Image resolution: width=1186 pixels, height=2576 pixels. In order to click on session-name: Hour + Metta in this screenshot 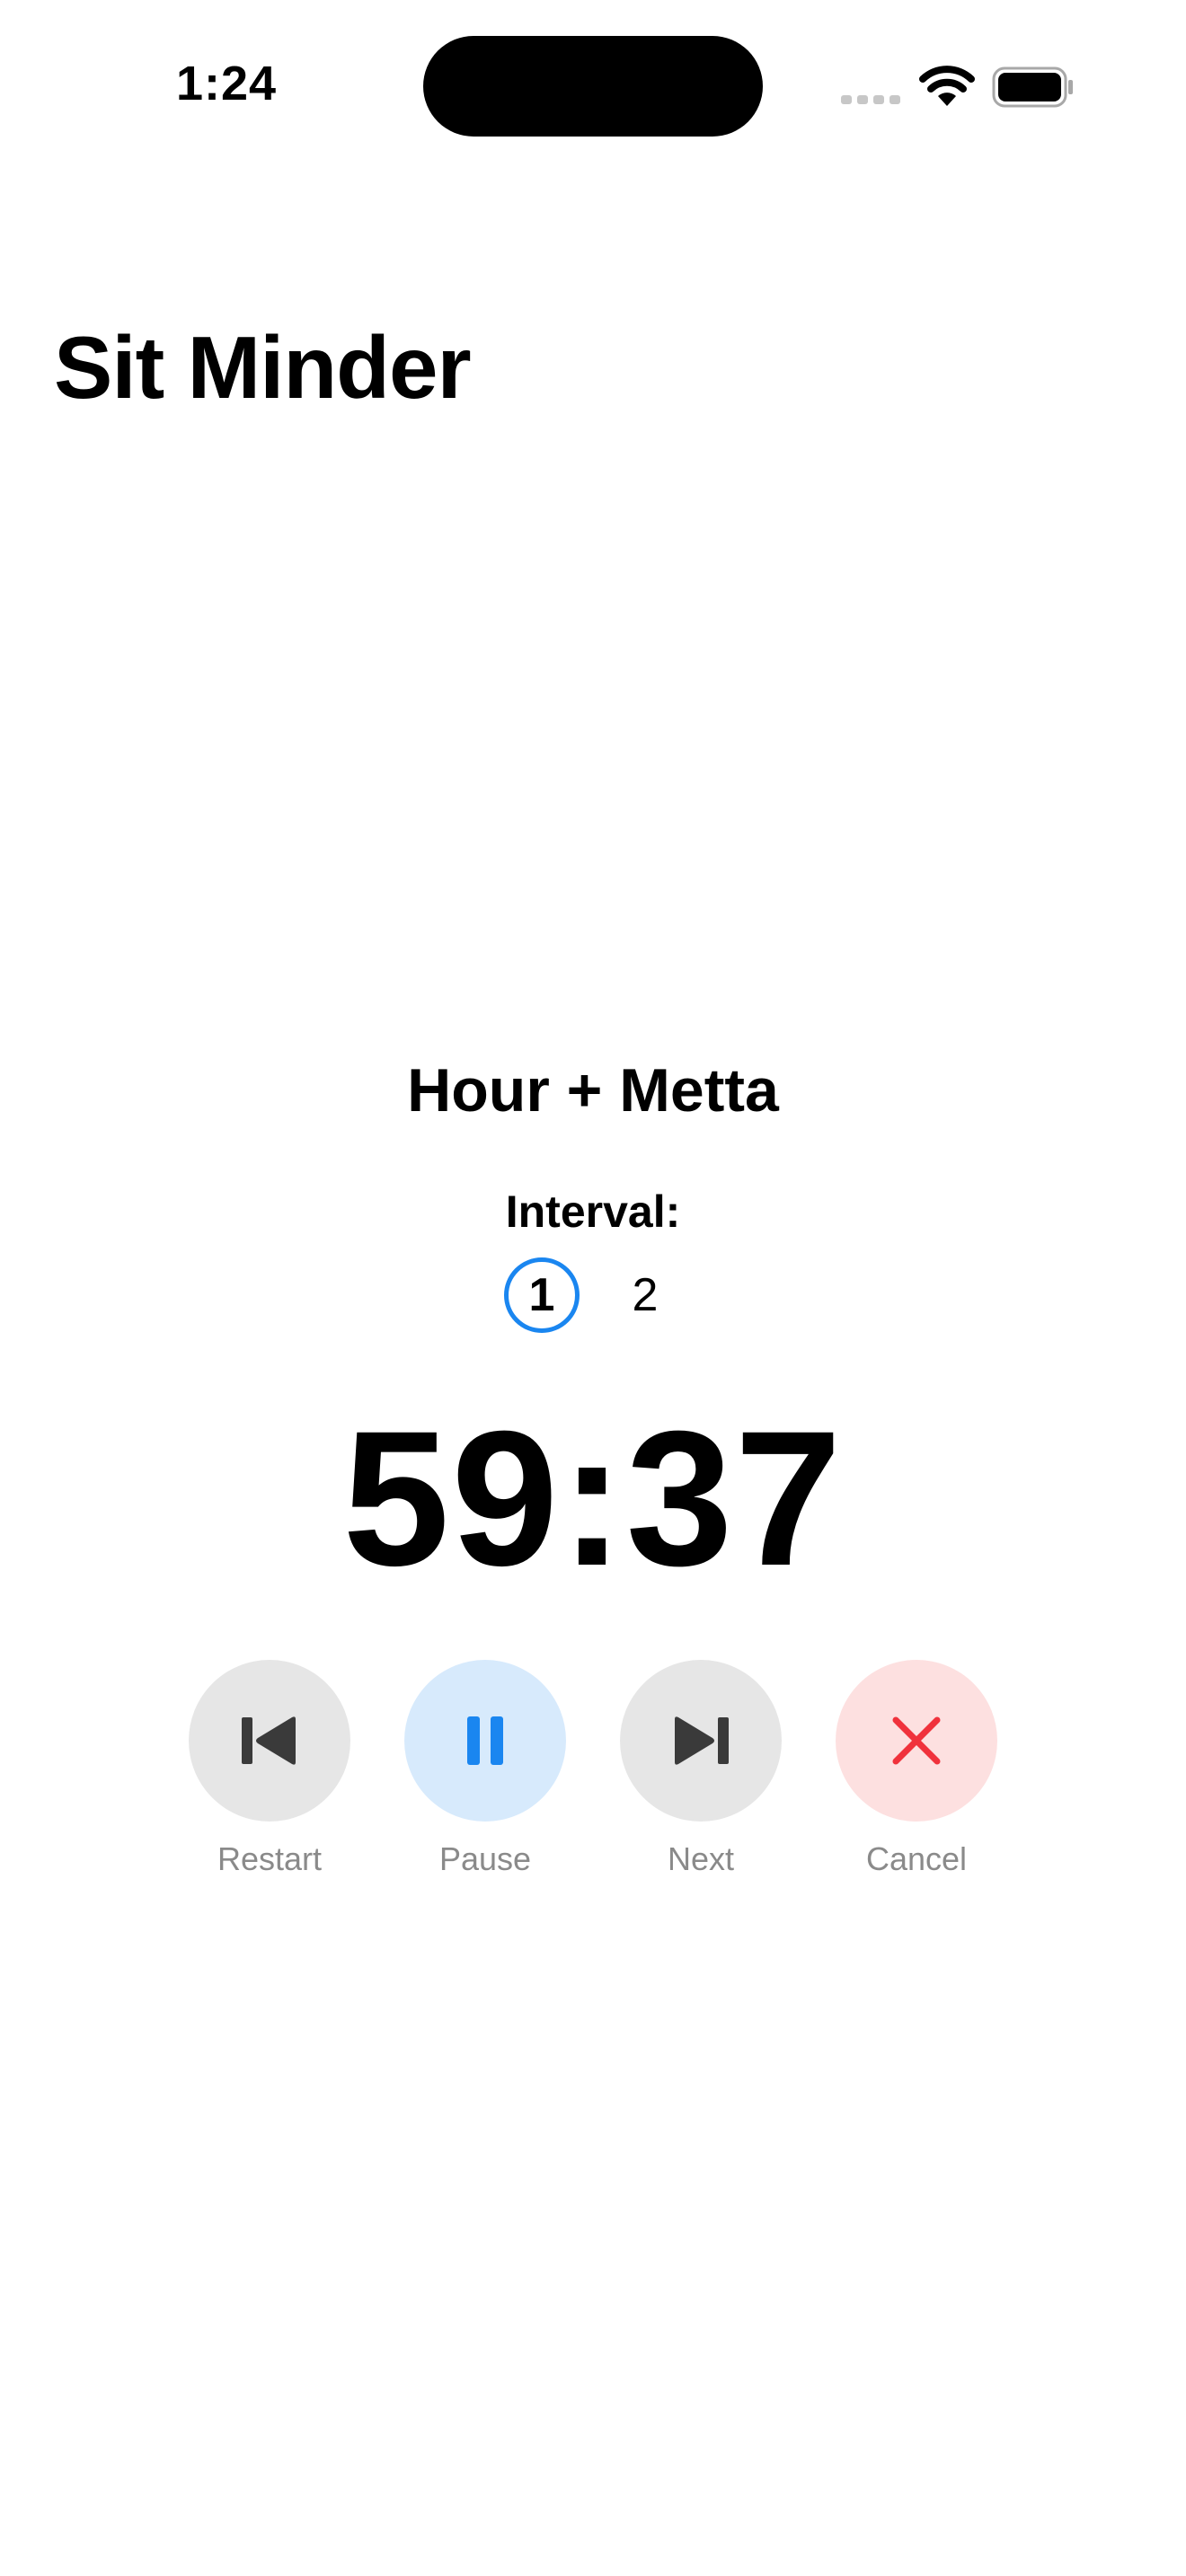, I will do `click(593, 1090)`.